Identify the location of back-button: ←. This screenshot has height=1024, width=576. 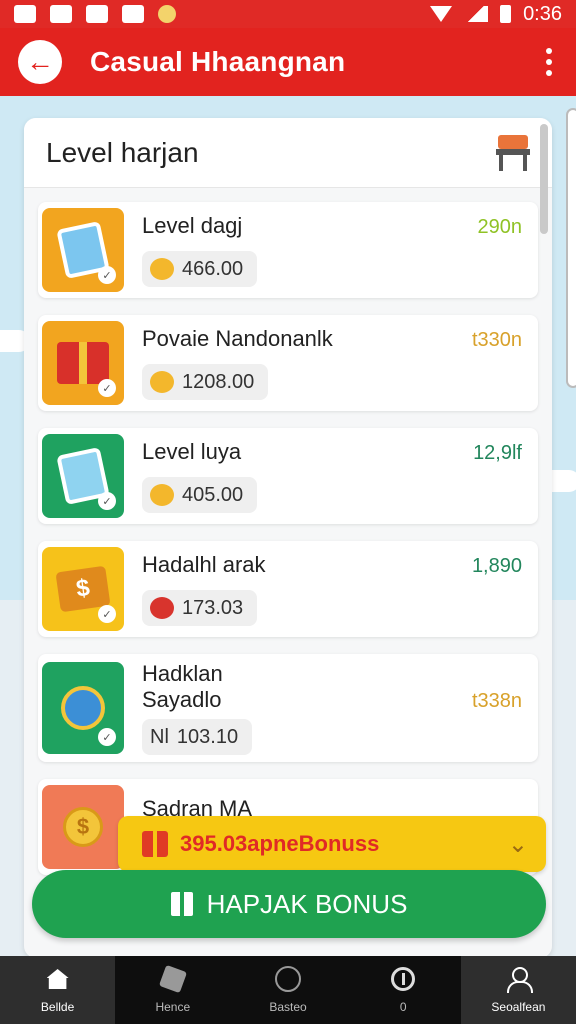
(40, 62).